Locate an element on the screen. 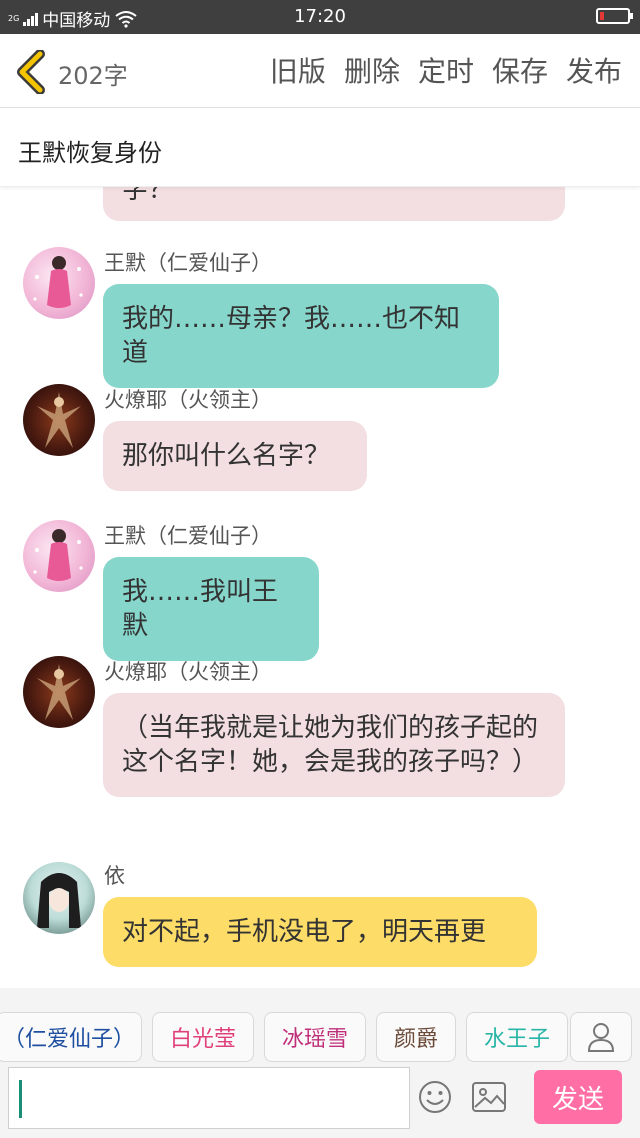 Image resolution: width=640 pixels, height=1138 pixels. character-chip: 白光莹 is located at coordinates (203, 1037).